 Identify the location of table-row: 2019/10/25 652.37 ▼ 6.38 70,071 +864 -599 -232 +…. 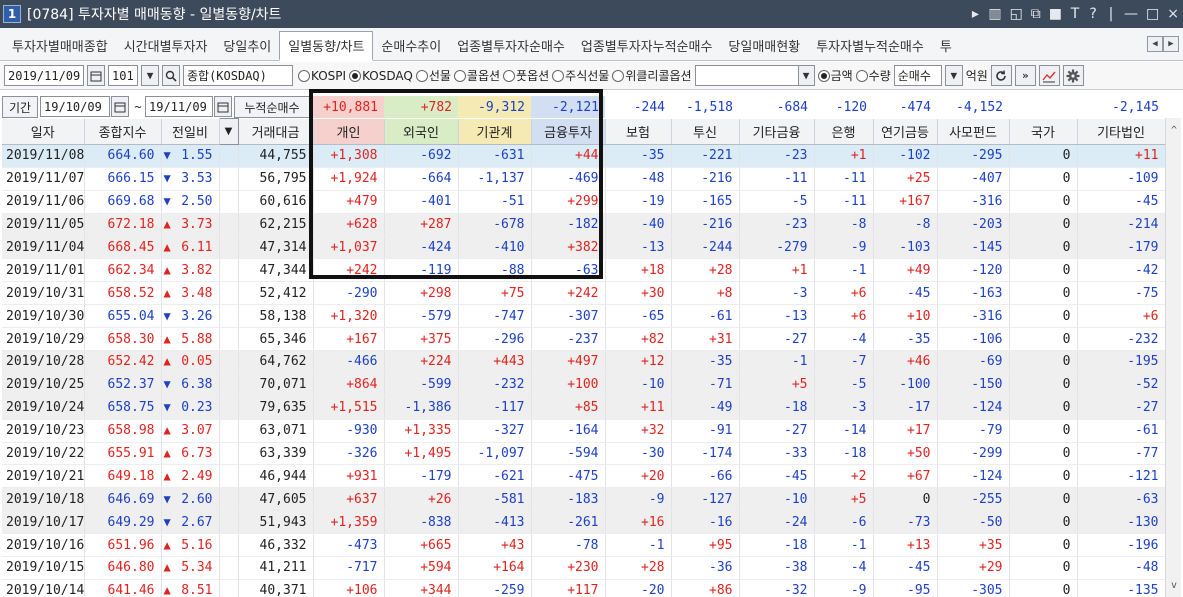
(584, 385).